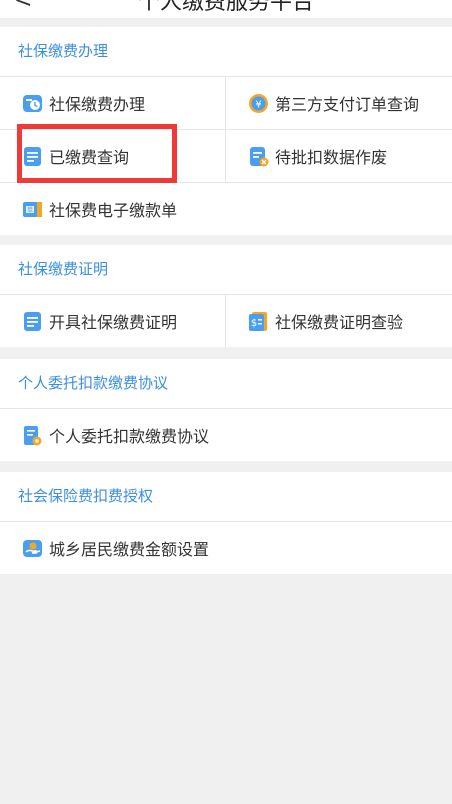 This screenshot has width=452, height=804. I want to click on menu-item-resident-amount-setting: 城乡居民缴费金额设置, so click(226, 548).